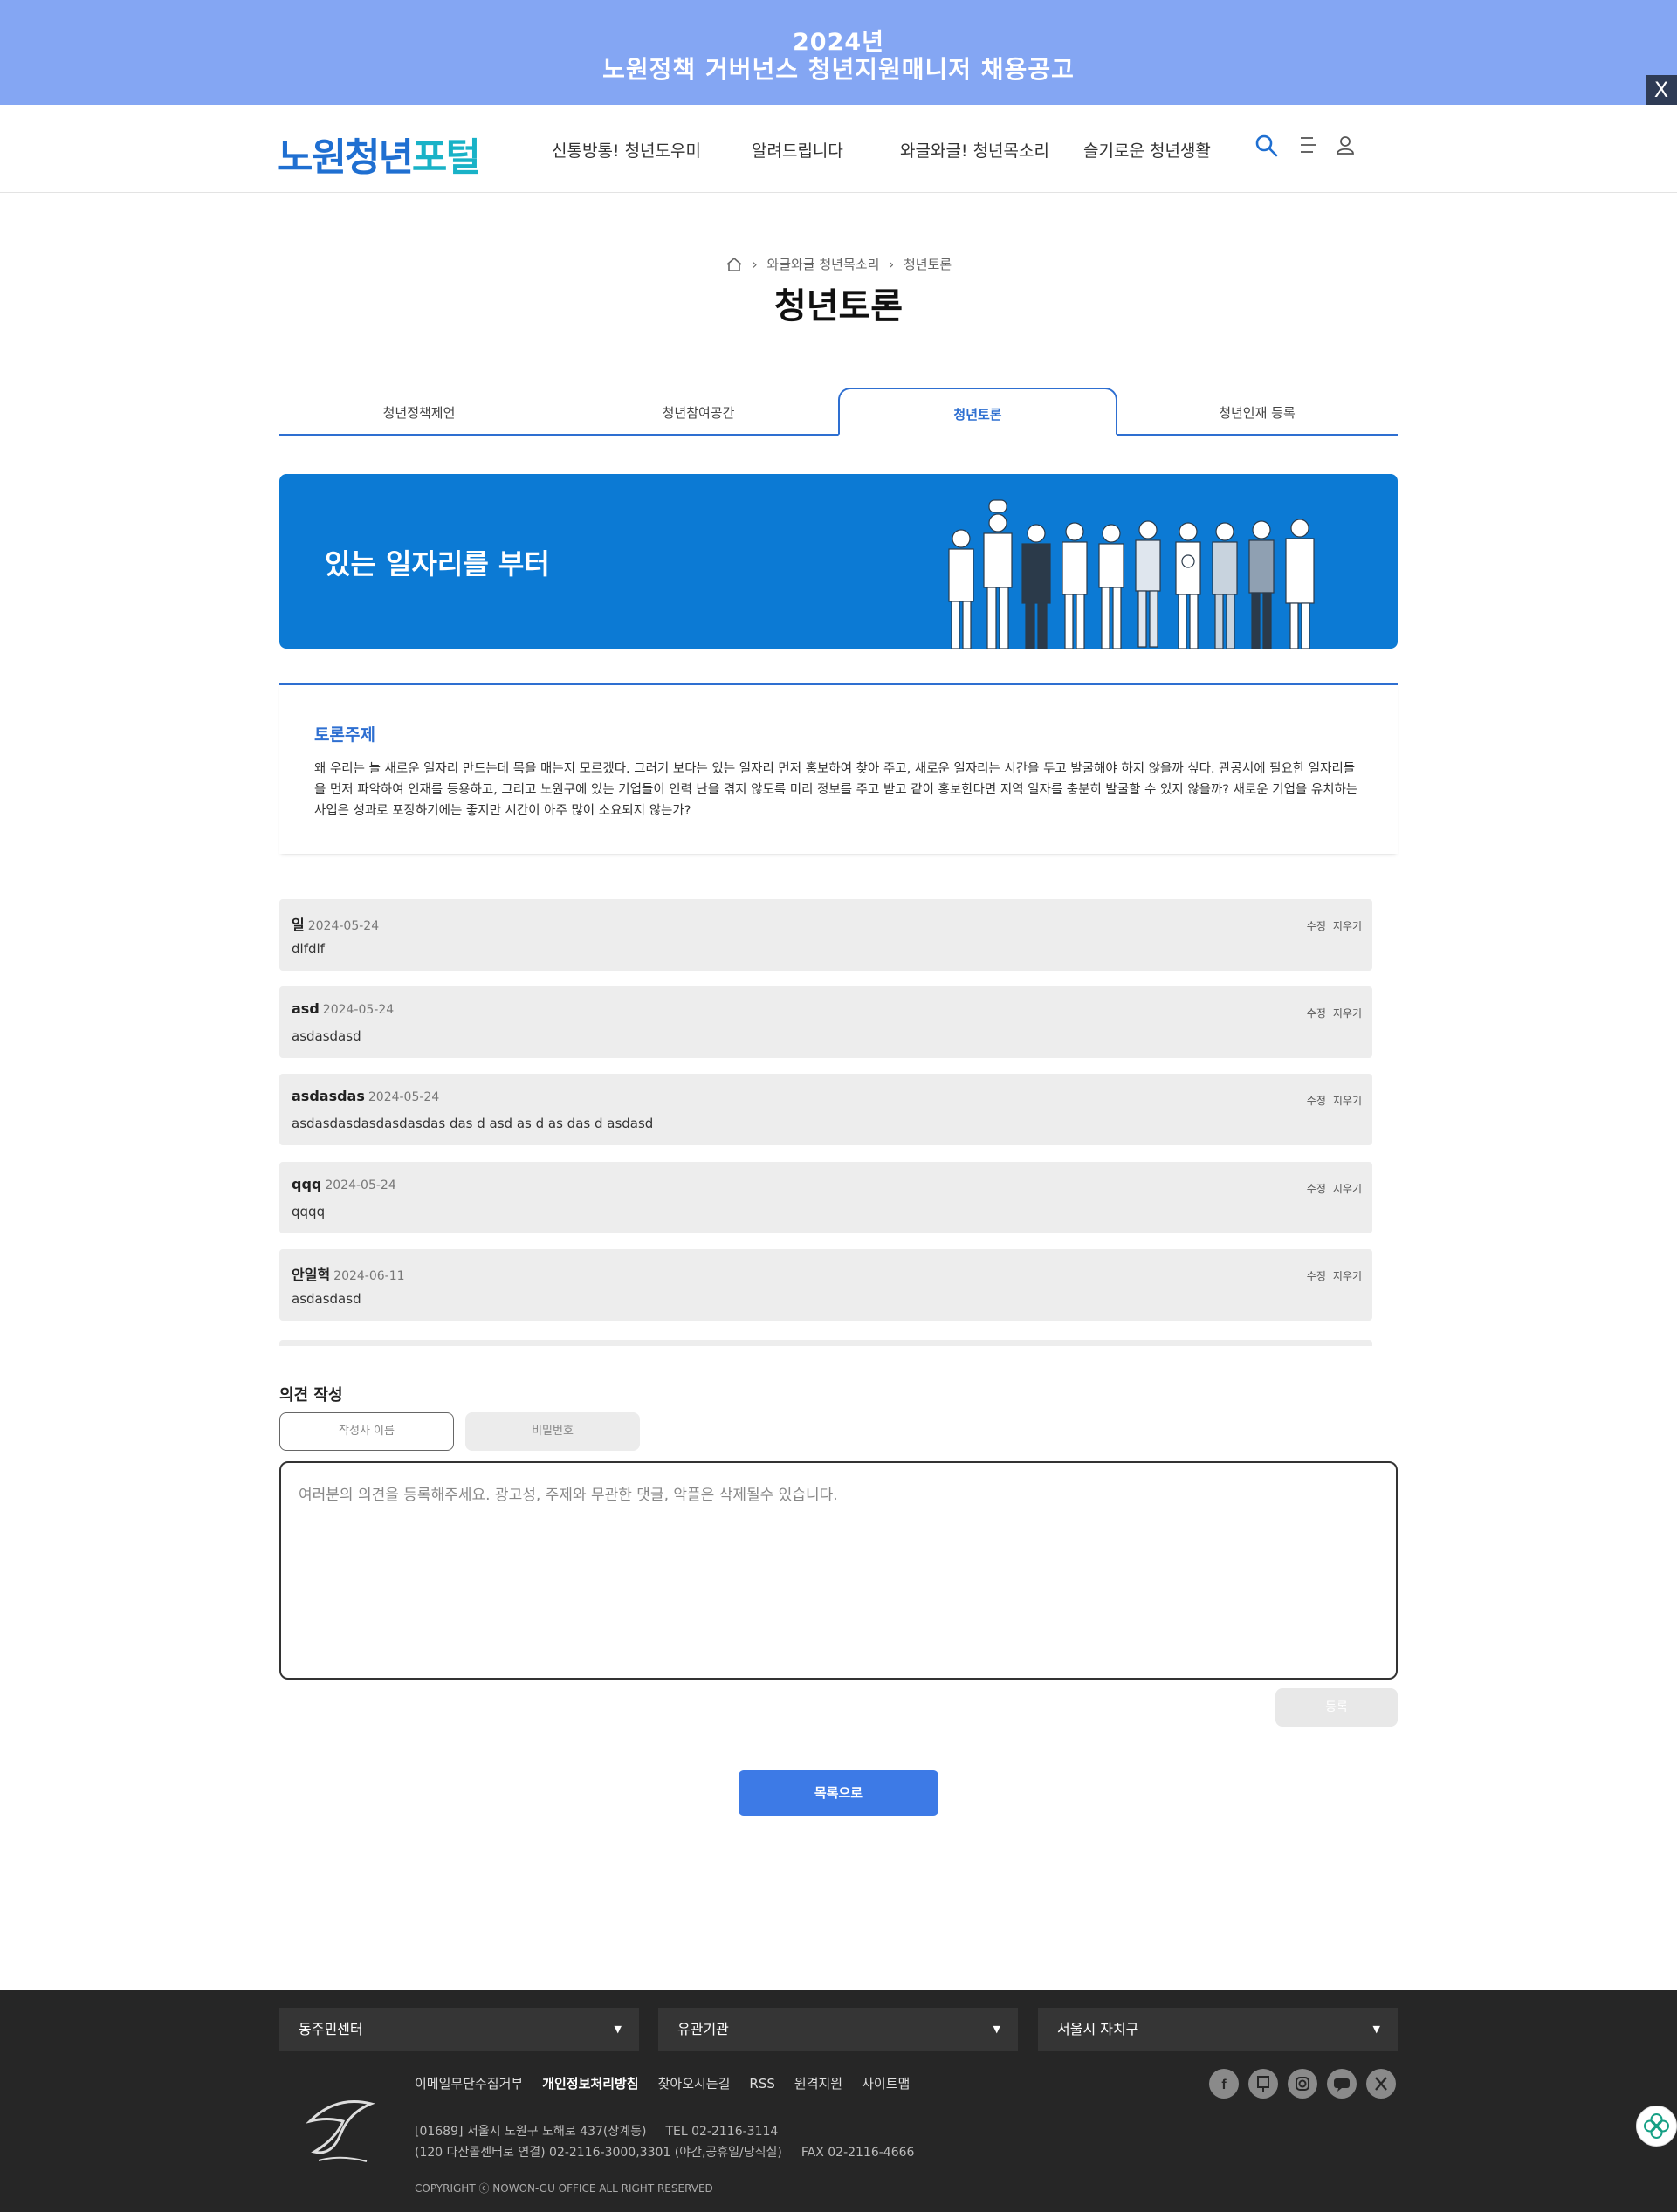  Describe the element at coordinates (734, 265) in the screenshot. I see `home-icon` at that location.